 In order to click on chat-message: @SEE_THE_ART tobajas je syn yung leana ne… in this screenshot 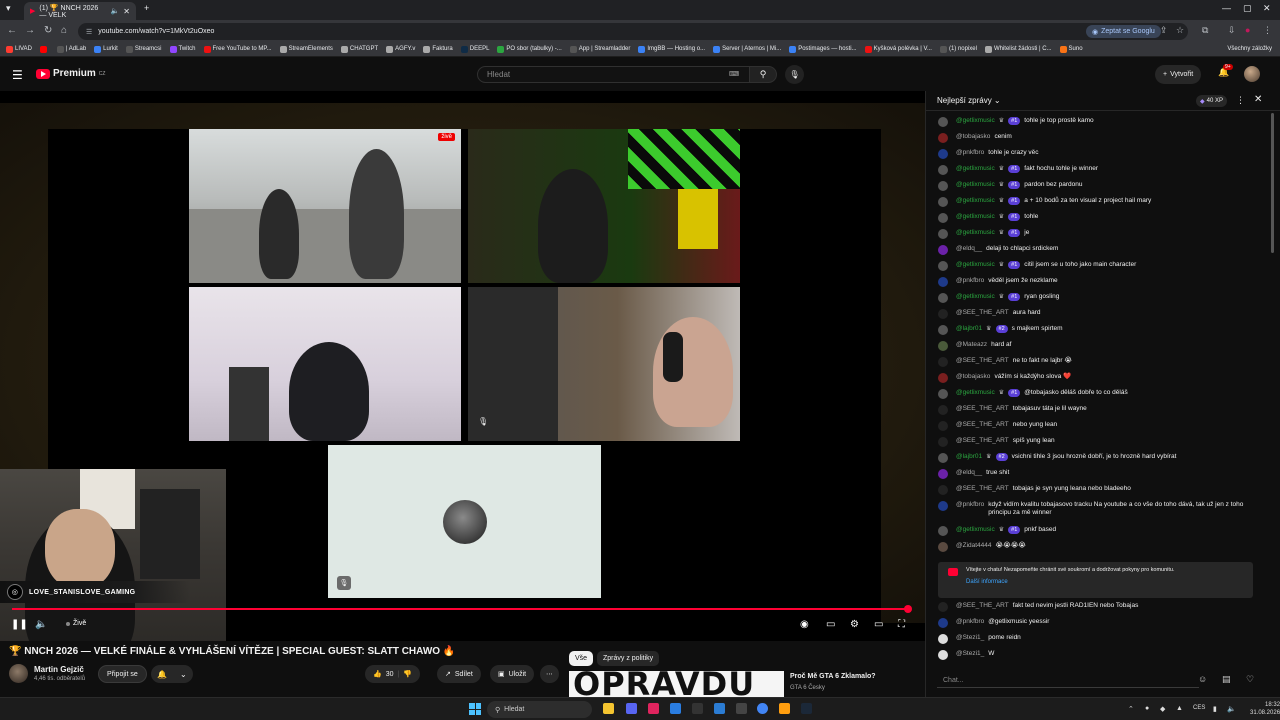, I will do `click(1098, 490)`.